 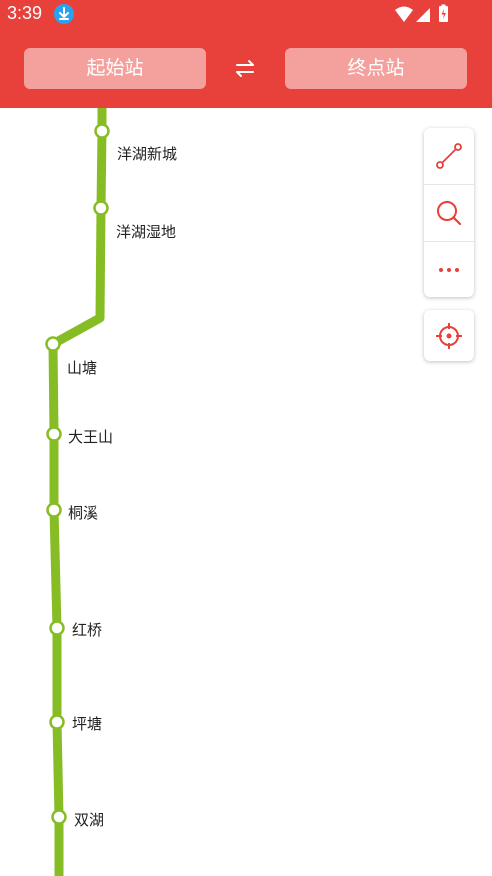 I want to click on station-label: 红桥, so click(x=87, y=629).